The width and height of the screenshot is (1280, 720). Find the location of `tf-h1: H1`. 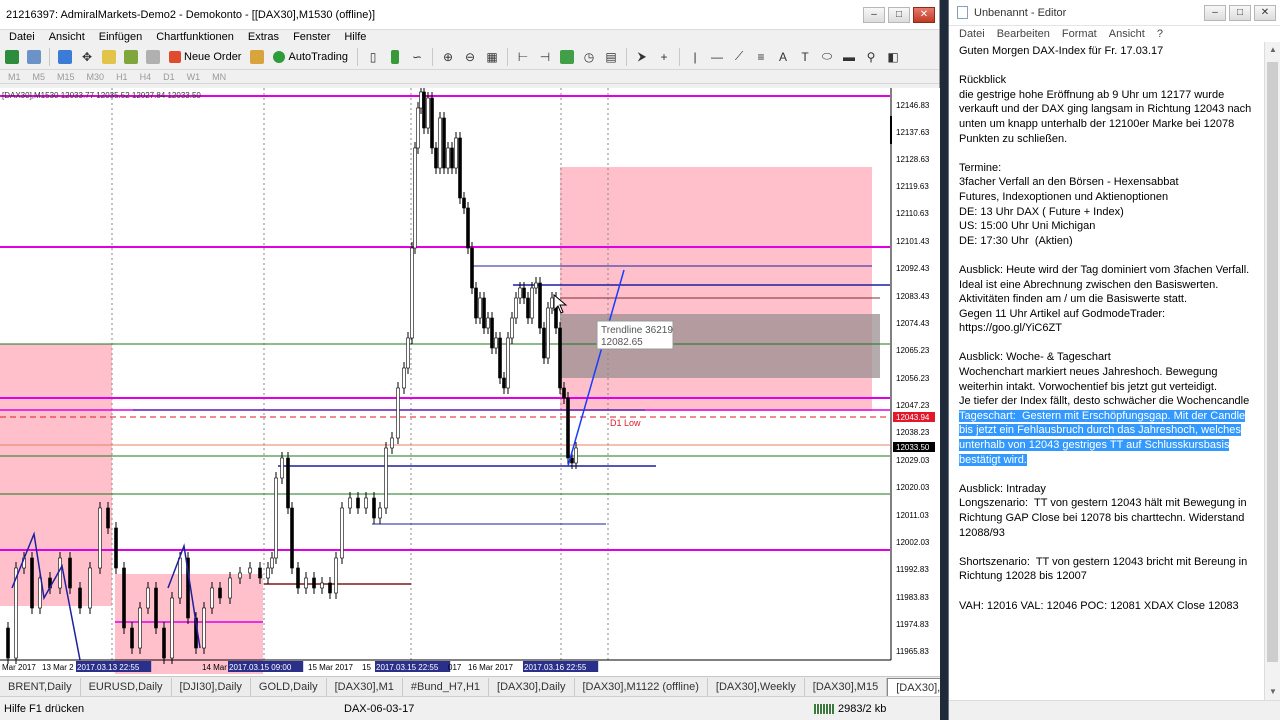

tf-h1: H1 is located at coordinates (122, 77).